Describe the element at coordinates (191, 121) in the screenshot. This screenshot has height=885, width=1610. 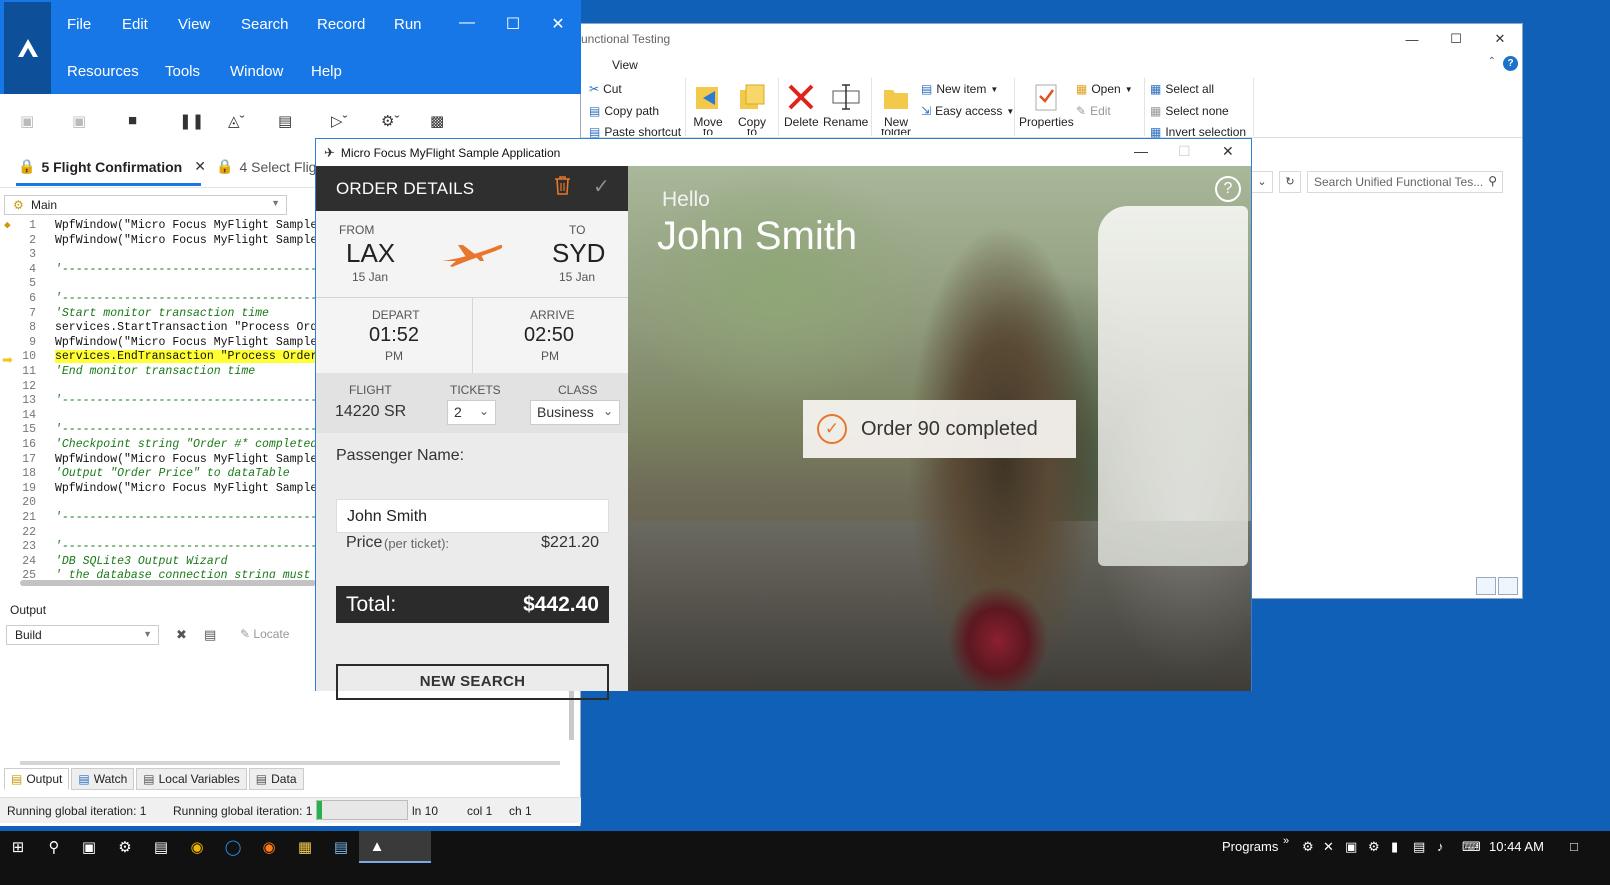
I see `pause-icon: ❚❚` at that location.